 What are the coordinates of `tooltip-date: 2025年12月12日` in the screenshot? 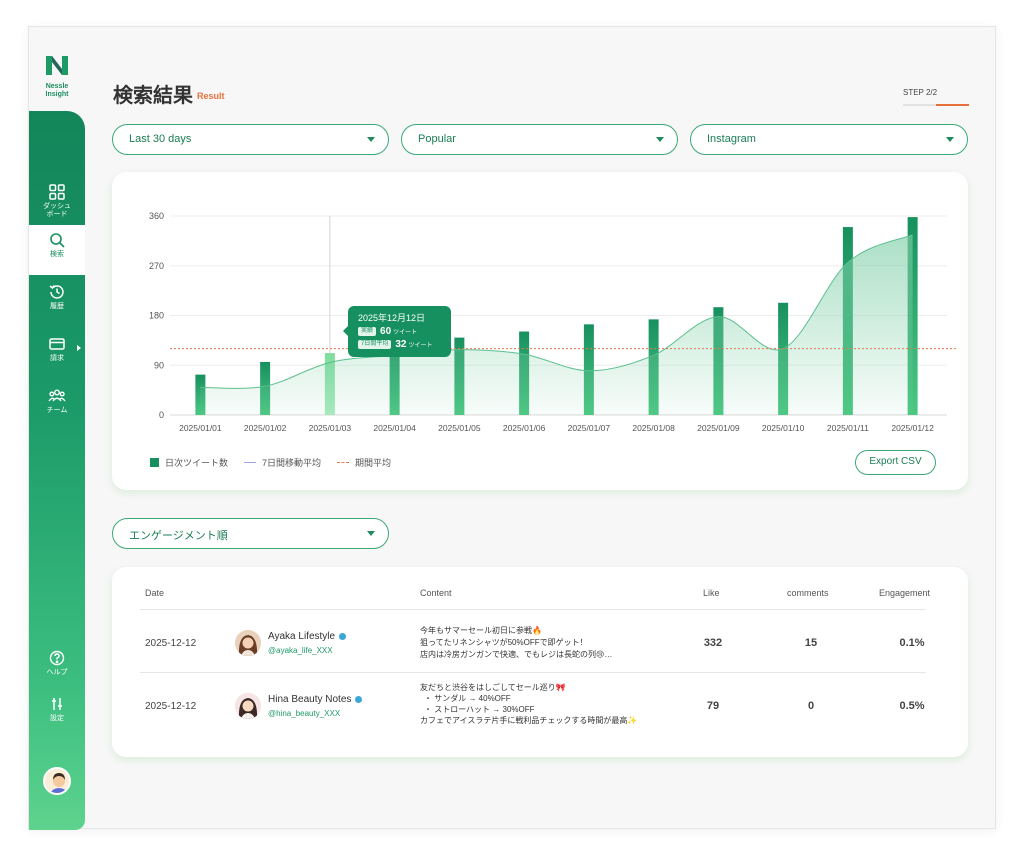 It's located at (392, 318).